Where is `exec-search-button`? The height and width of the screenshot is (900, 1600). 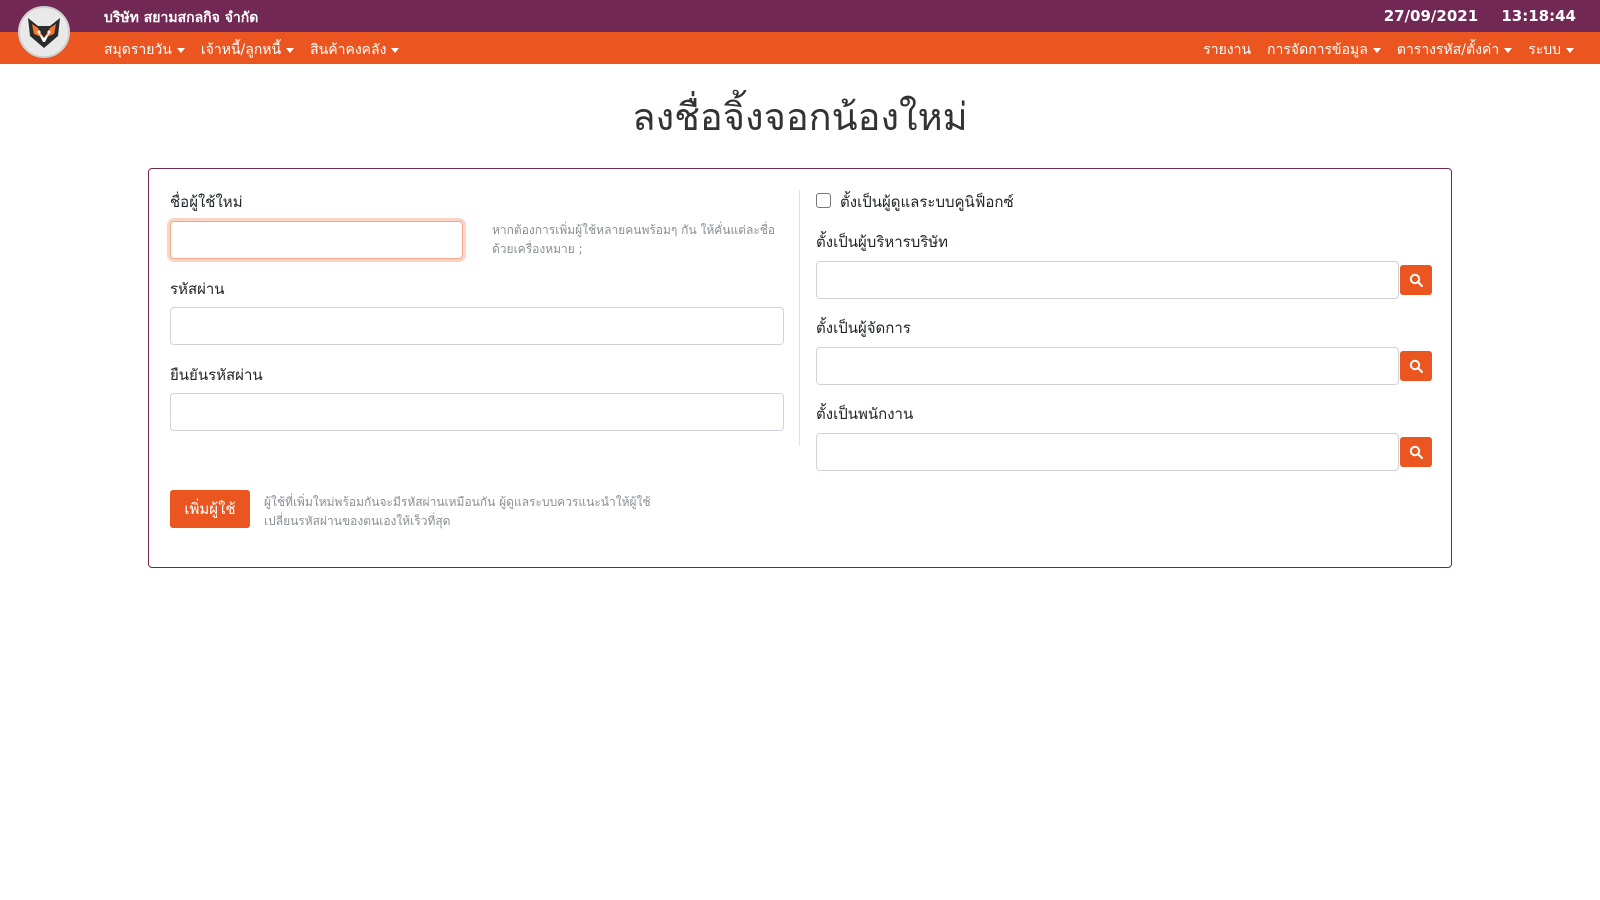
exec-search-button is located at coordinates (1416, 280).